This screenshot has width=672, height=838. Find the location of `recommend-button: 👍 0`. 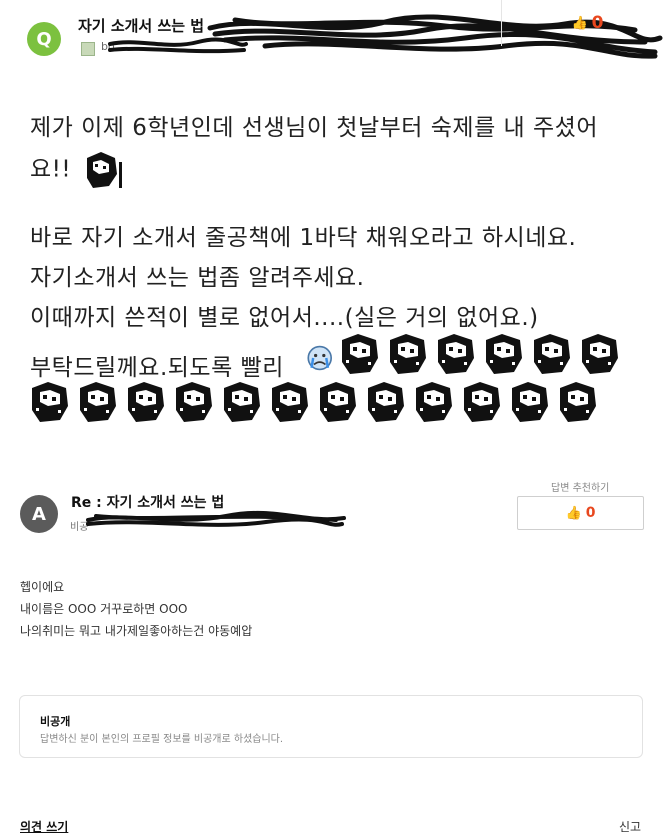

recommend-button: 👍 0 is located at coordinates (580, 513).